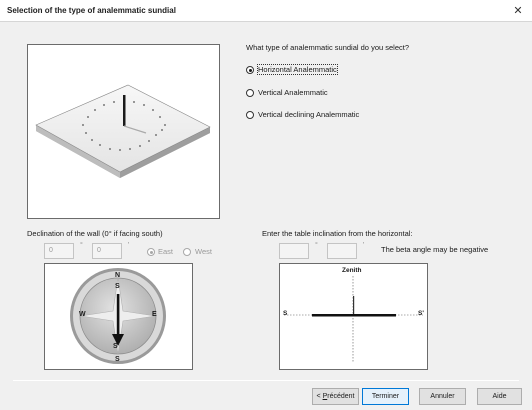 The width and height of the screenshot is (532, 410). Describe the element at coordinates (297, 69) in the screenshot. I see `option-horizontal-label: Horizontal Analemmatic` at that location.